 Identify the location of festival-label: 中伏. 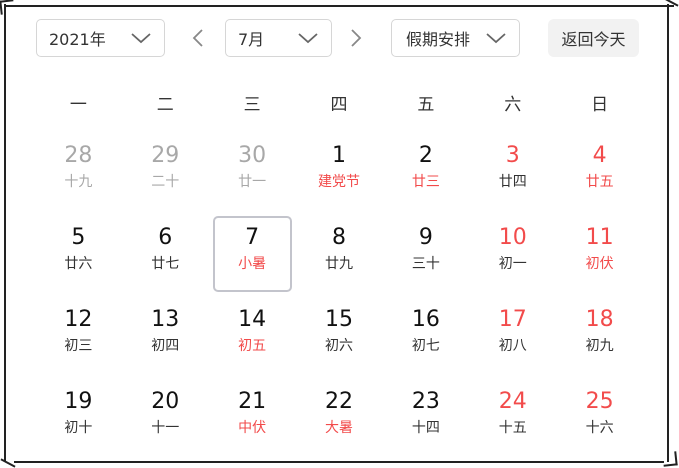
(252, 428).